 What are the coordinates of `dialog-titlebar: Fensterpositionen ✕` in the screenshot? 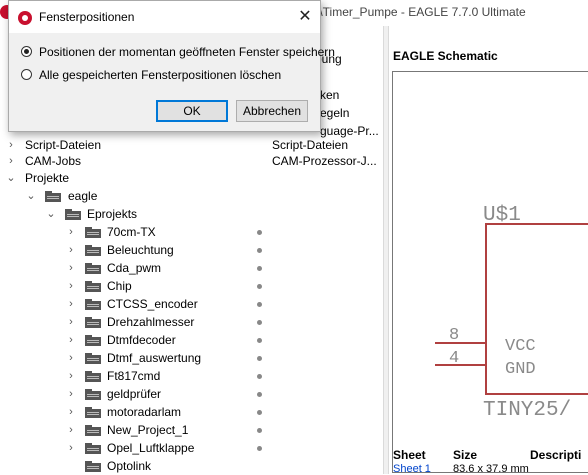 It's located at (164, 17).